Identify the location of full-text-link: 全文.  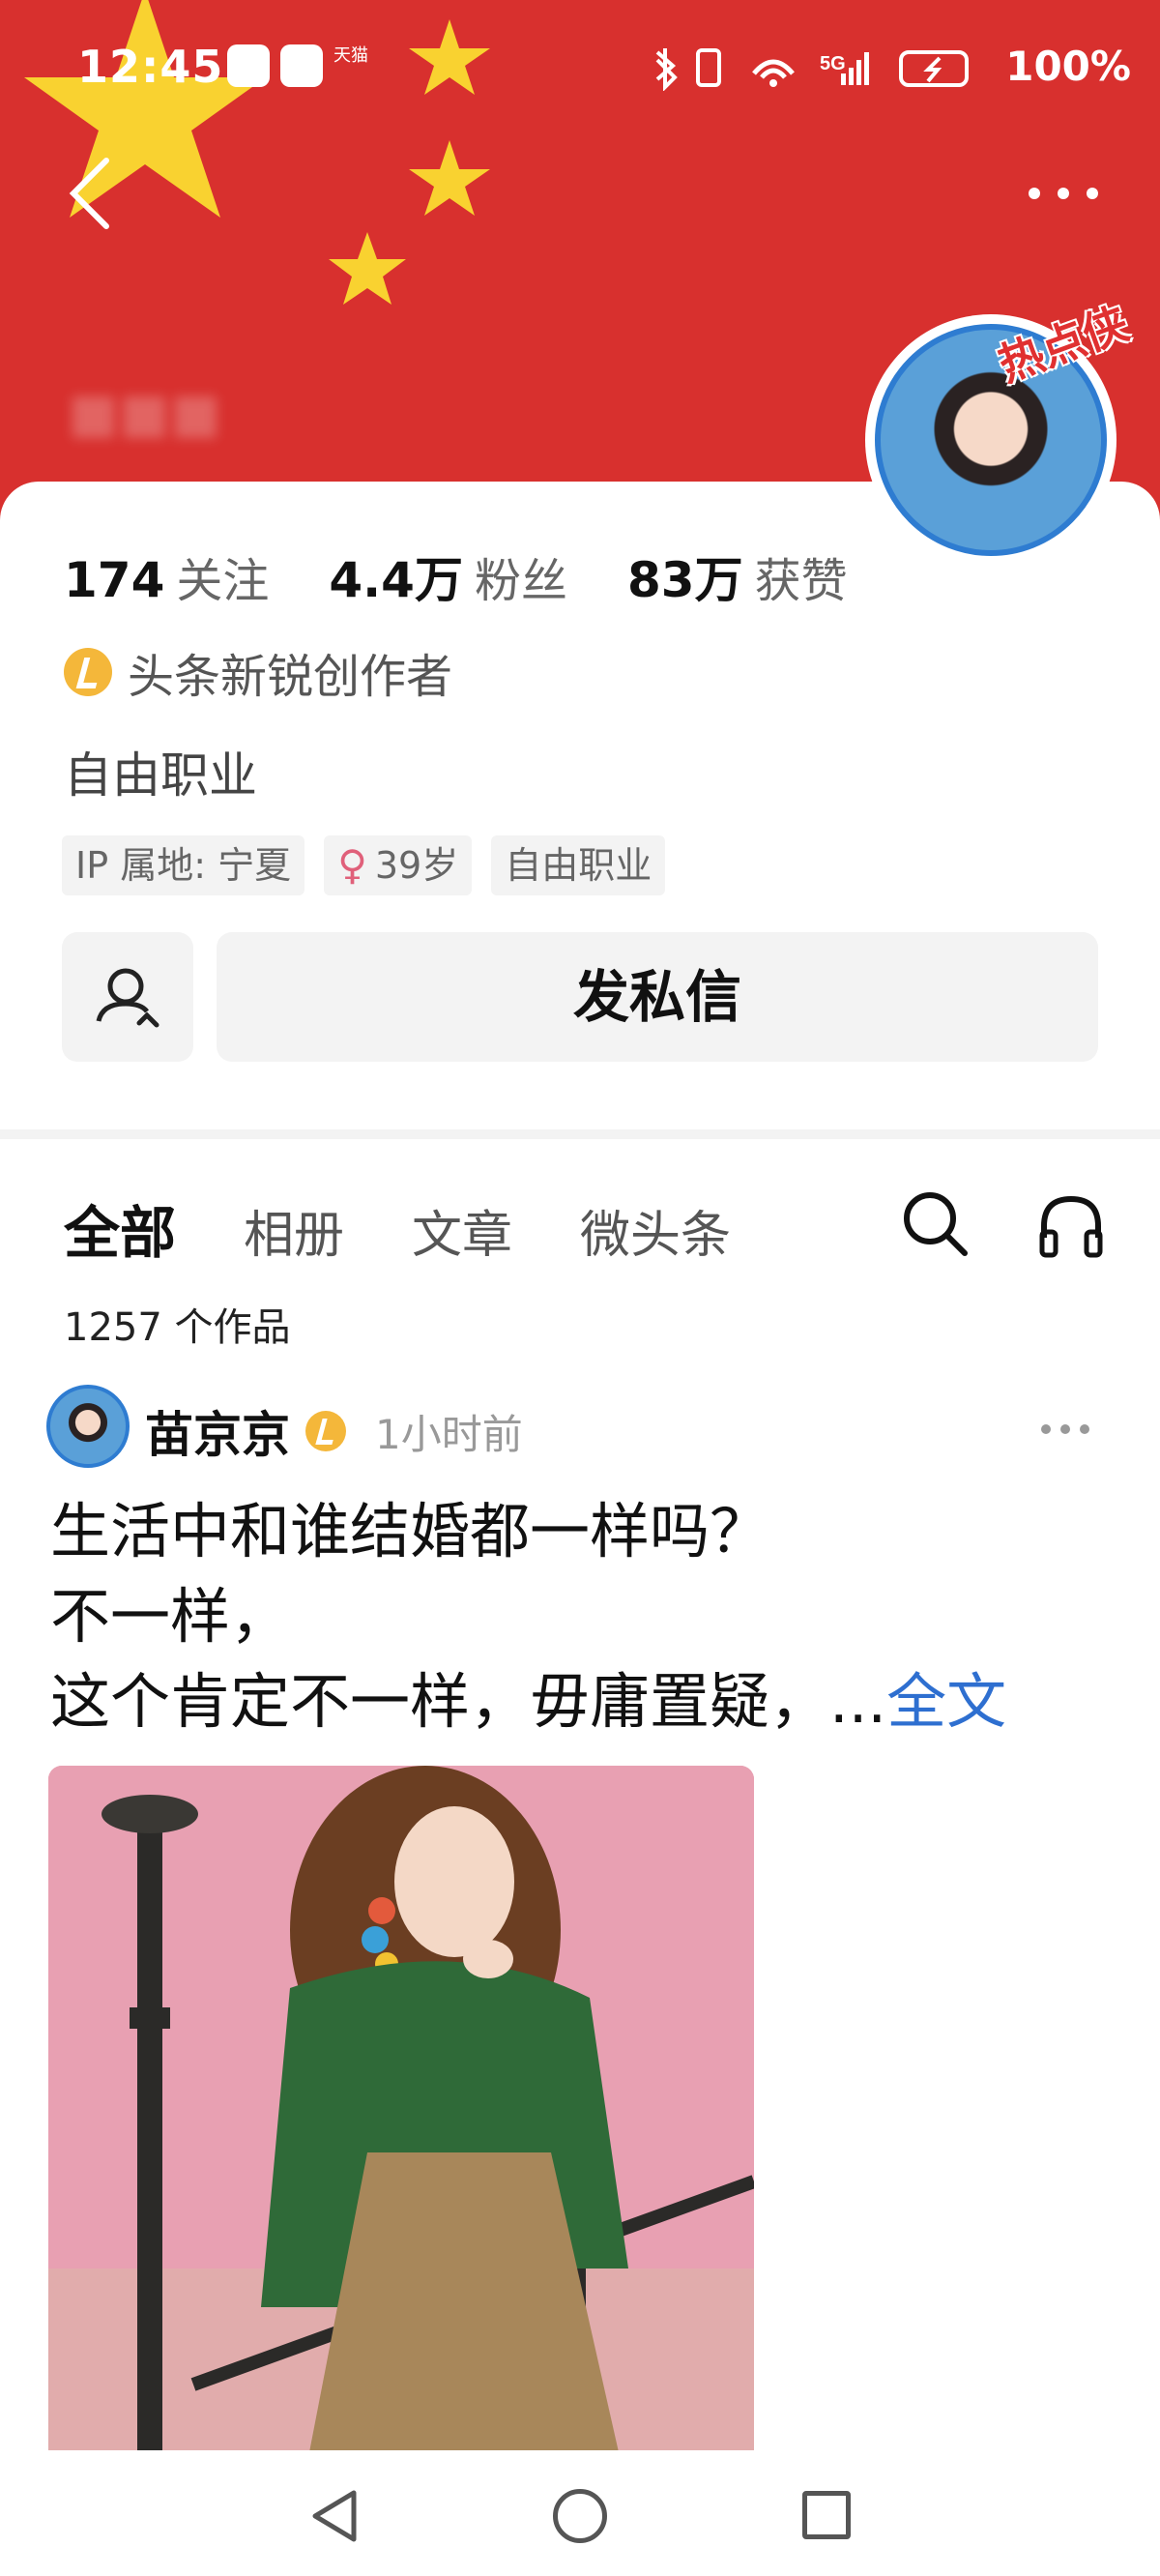
(946, 1701).